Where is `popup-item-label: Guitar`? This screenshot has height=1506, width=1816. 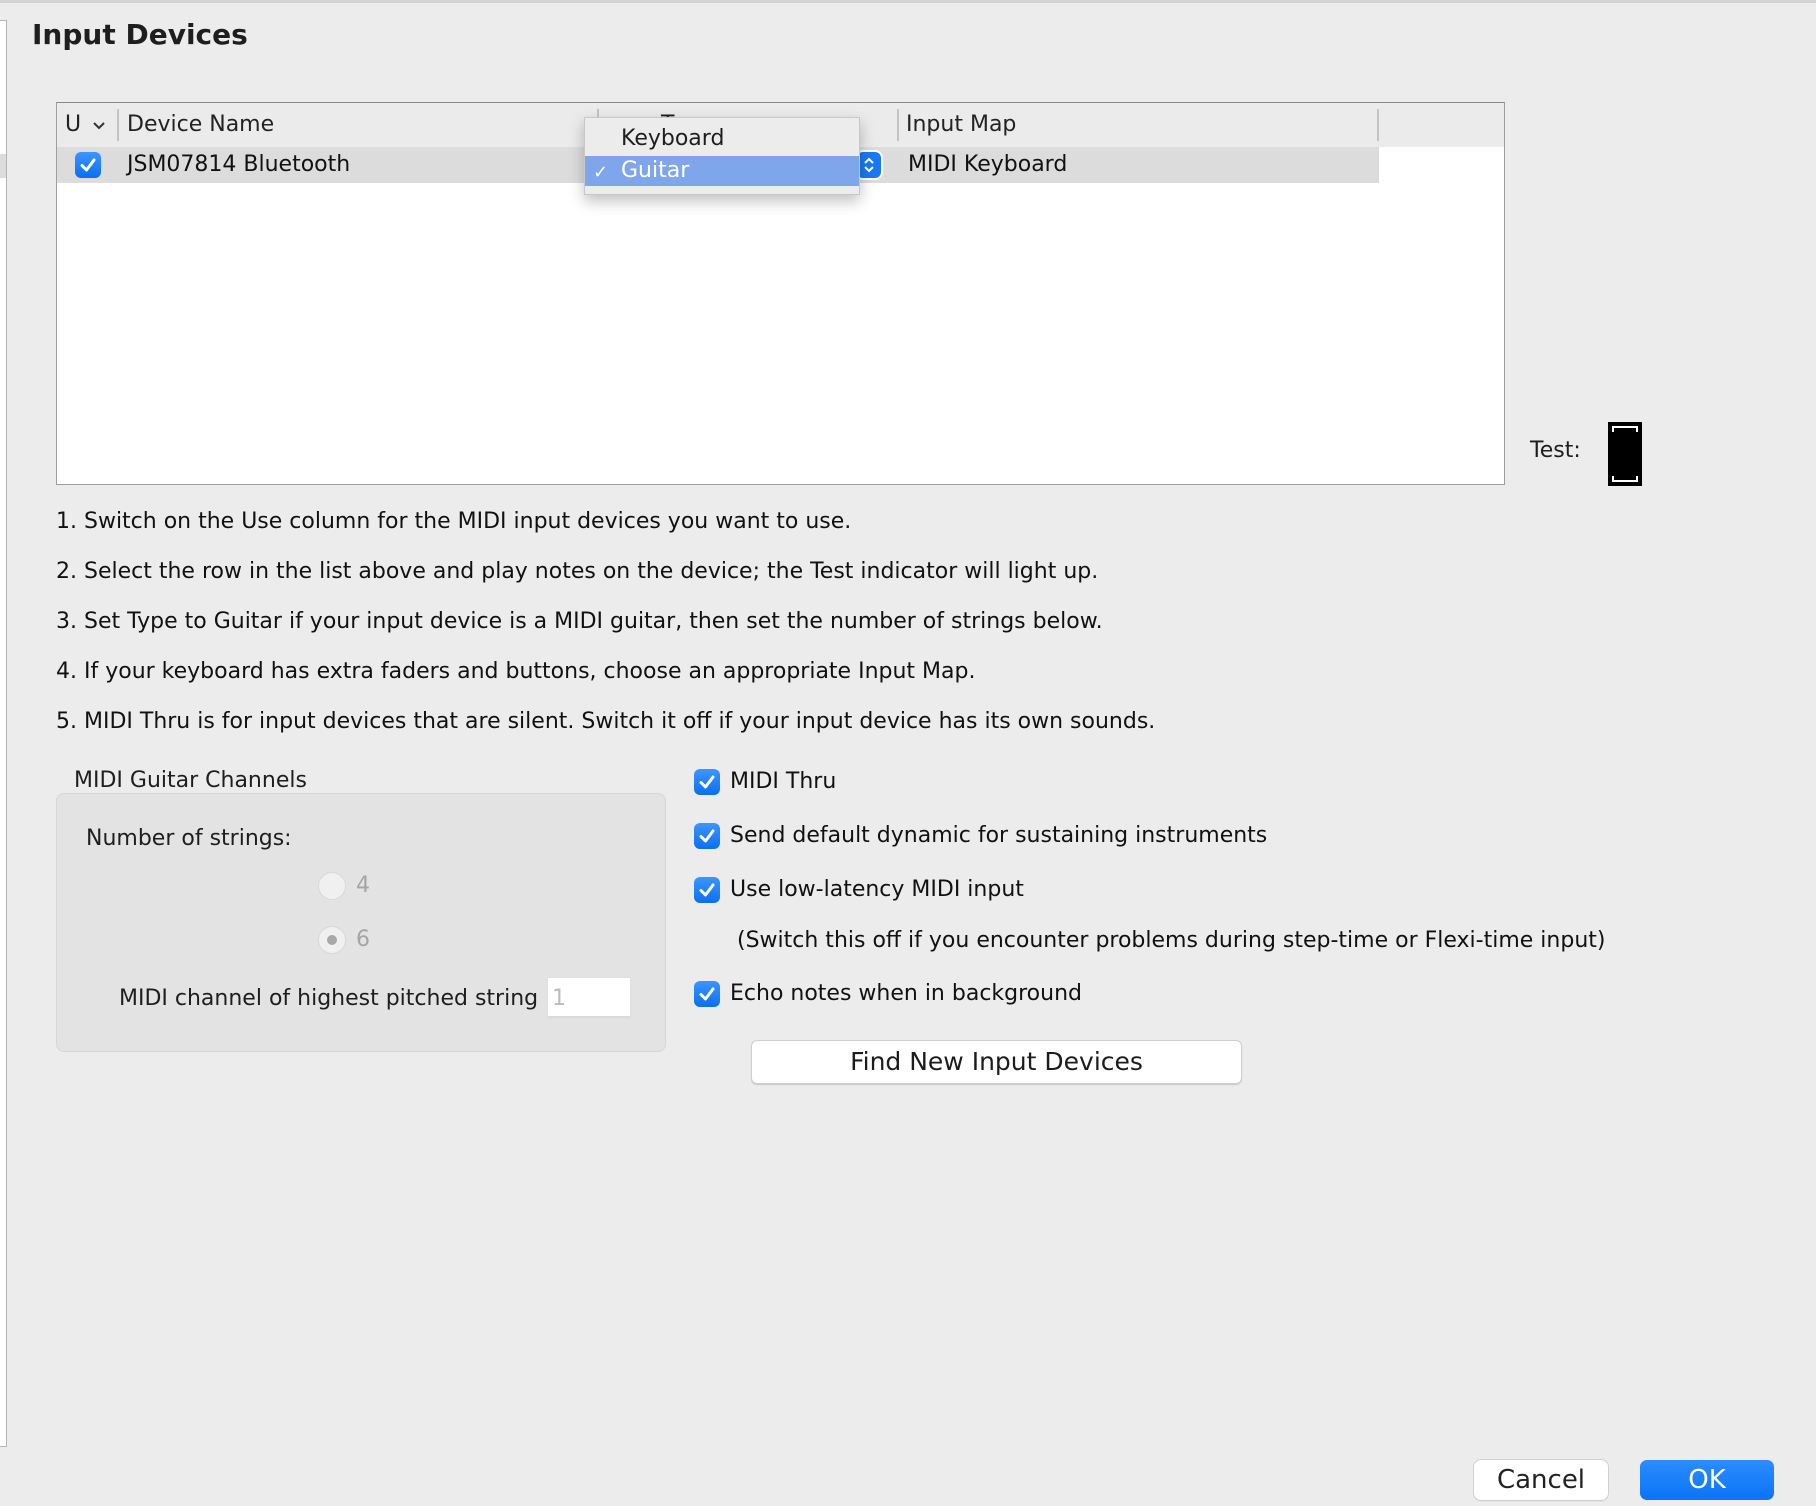
popup-item-label: Guitar is located at coordinates (655, 170).